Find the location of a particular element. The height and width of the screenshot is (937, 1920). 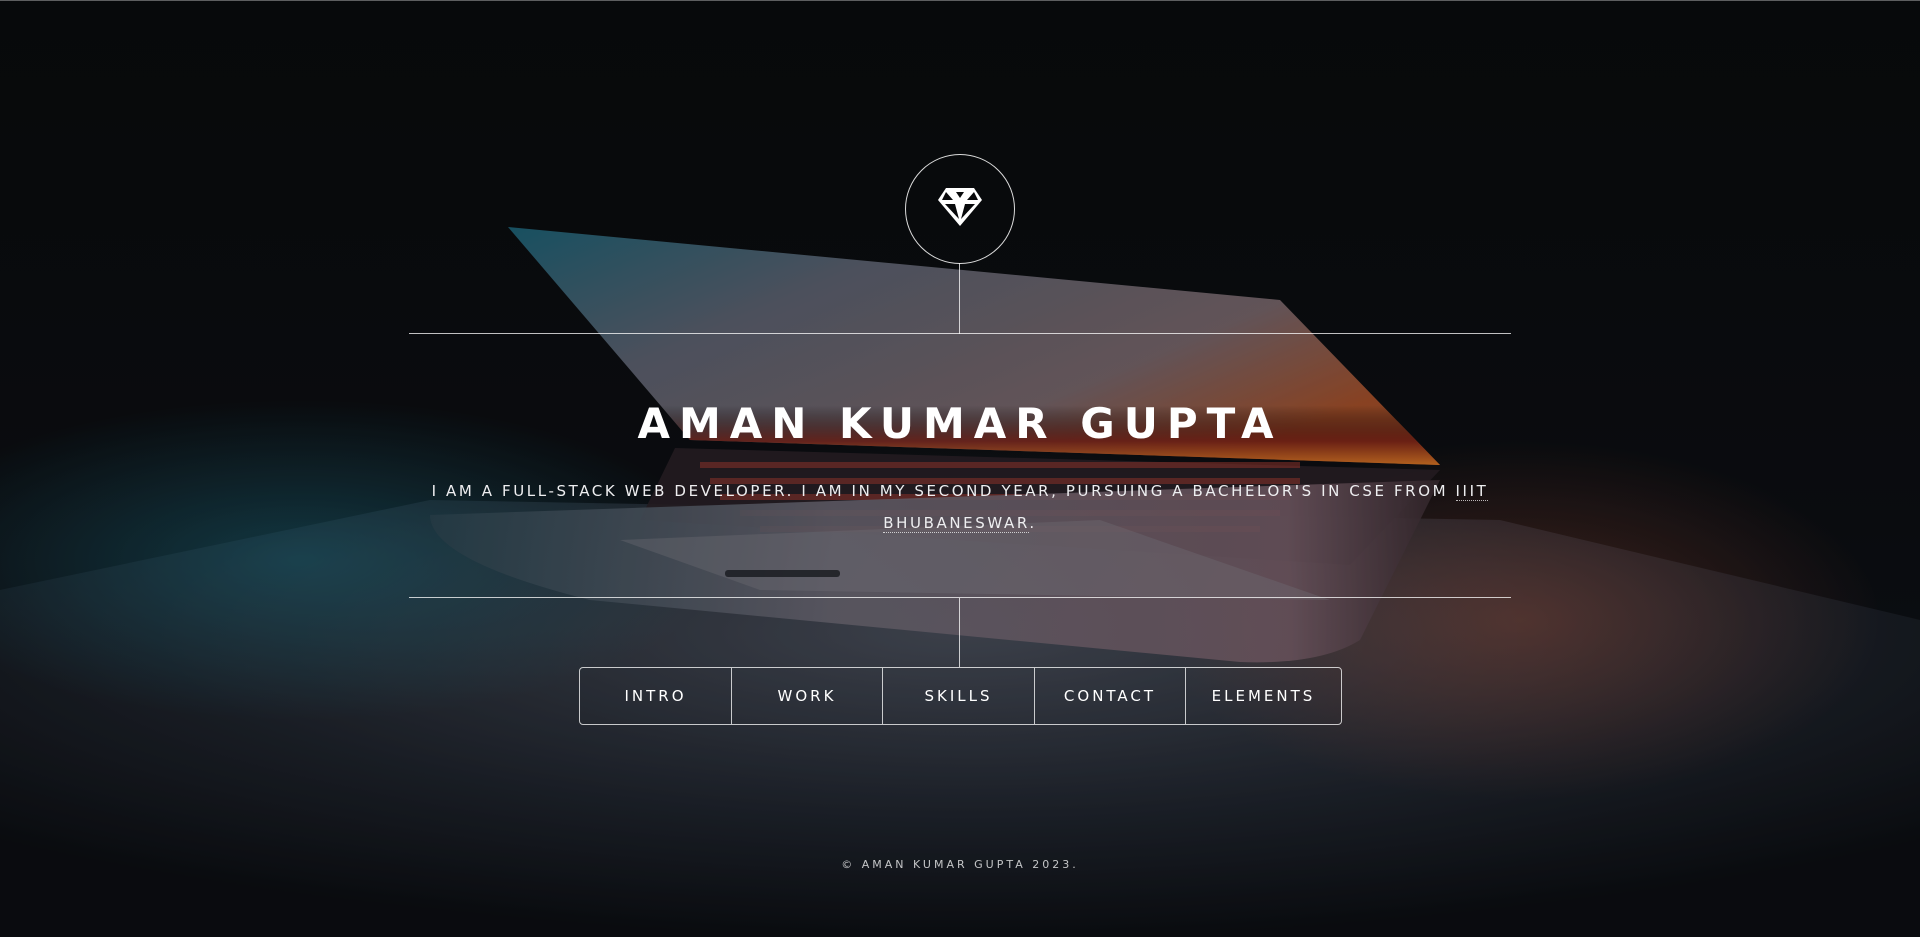

header-bottom-divider is located at coordinates (960, 597).